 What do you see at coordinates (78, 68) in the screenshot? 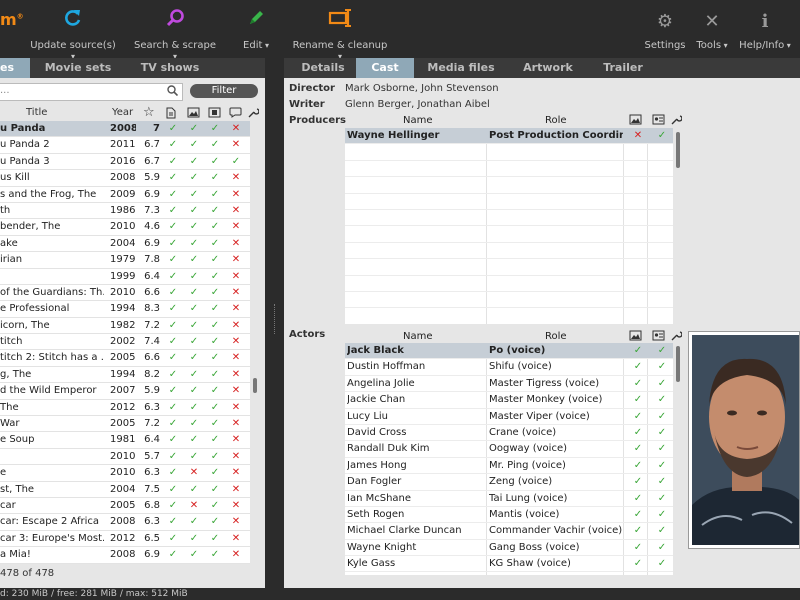
I see `tab-movie-sets: Movie sets` at bounding box center [78, 68].